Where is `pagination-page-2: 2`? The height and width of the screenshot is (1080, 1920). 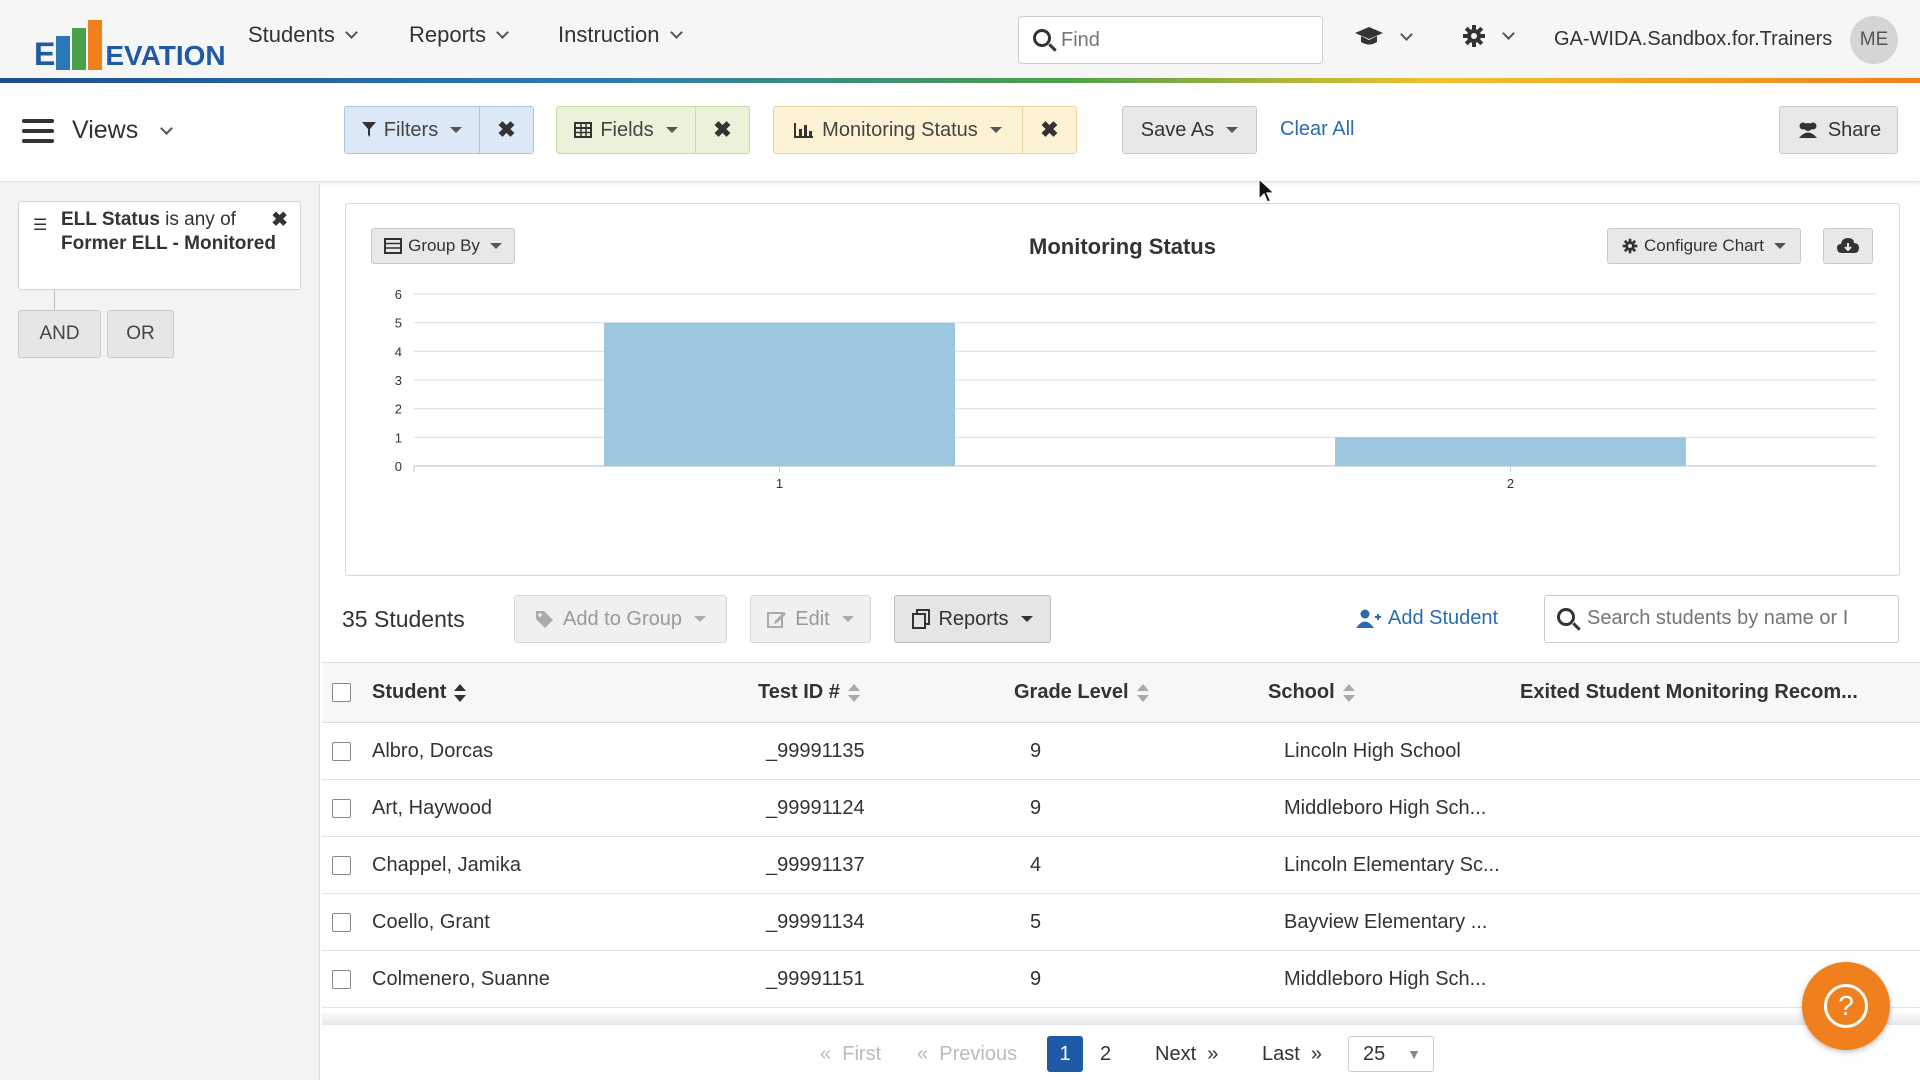 pagination-page-2: 2 is located at coordinates (1105, 1054).